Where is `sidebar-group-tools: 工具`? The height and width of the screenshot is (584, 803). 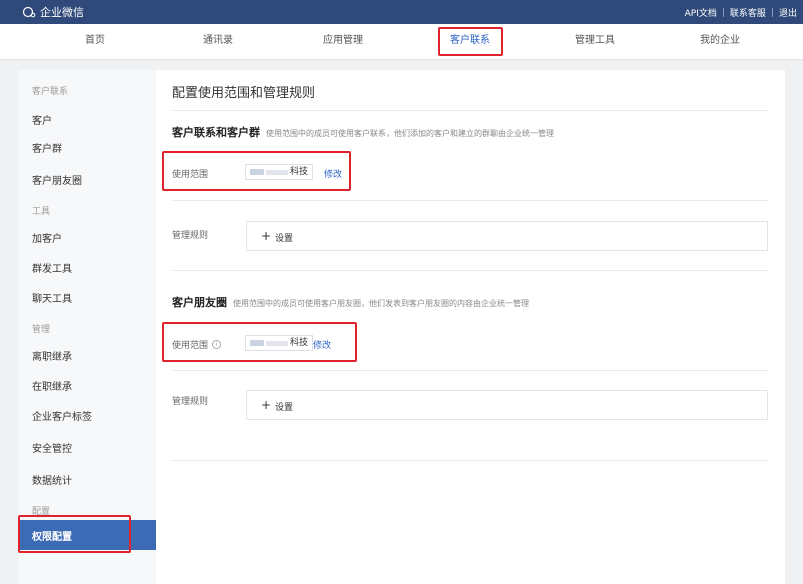
sidebar-group-tools: 工具 is located at coordinates (41, 212).